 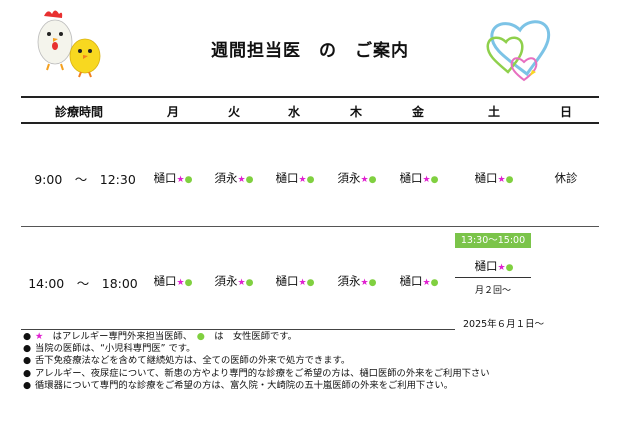 What do you see at coordinates (85, 179) in the screenshot?
I see `morning-hours: 9:00 ～ 12:30` at bounding box center [85, 179].